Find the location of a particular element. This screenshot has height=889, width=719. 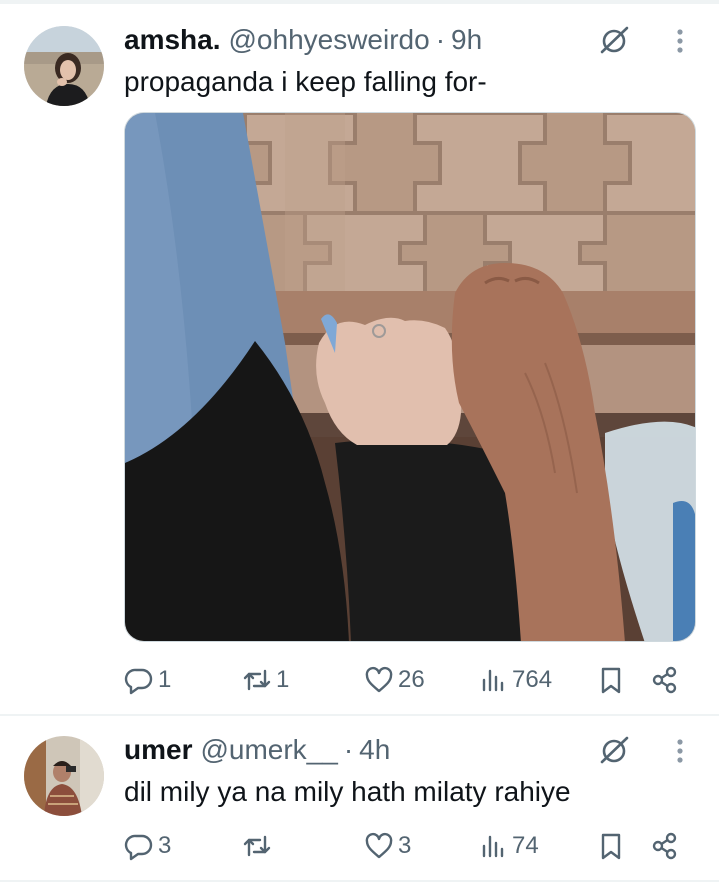

repost-count: 1 is located at coordinates (283, 679).